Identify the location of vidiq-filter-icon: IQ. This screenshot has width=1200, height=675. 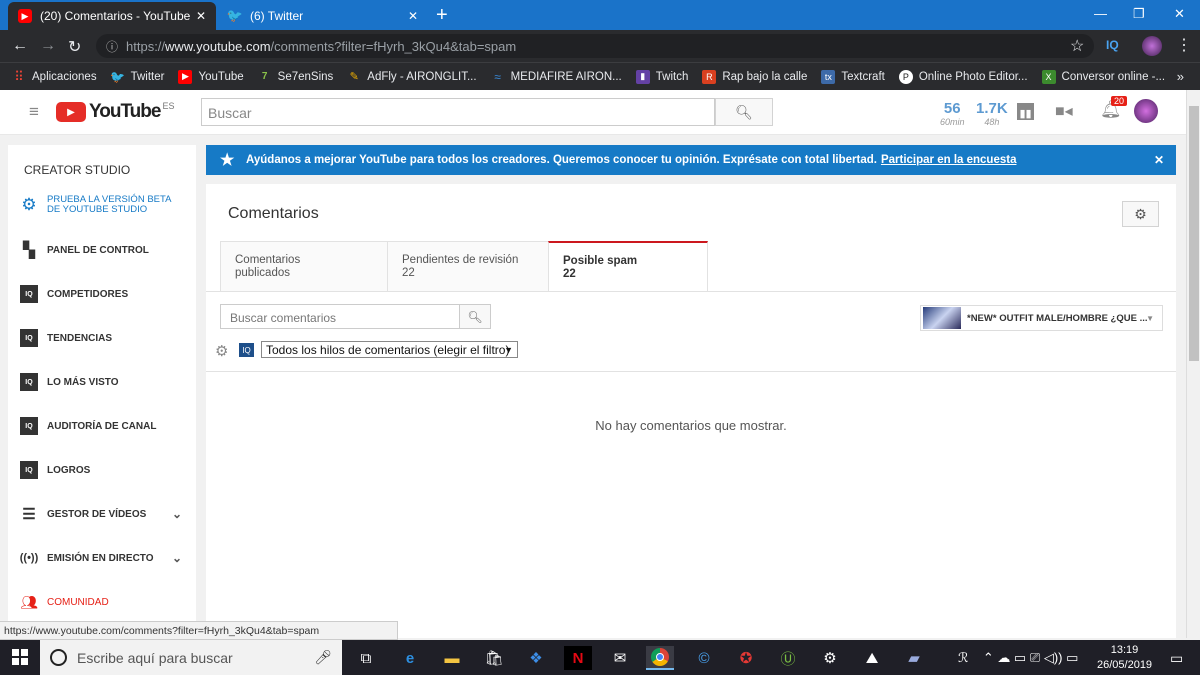
(246, 350).